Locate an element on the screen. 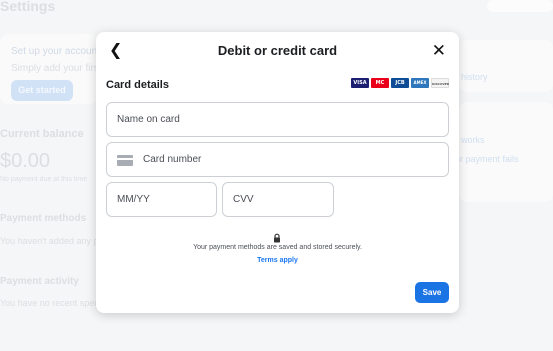  save-button: Save is located at coordinates (432, 292).